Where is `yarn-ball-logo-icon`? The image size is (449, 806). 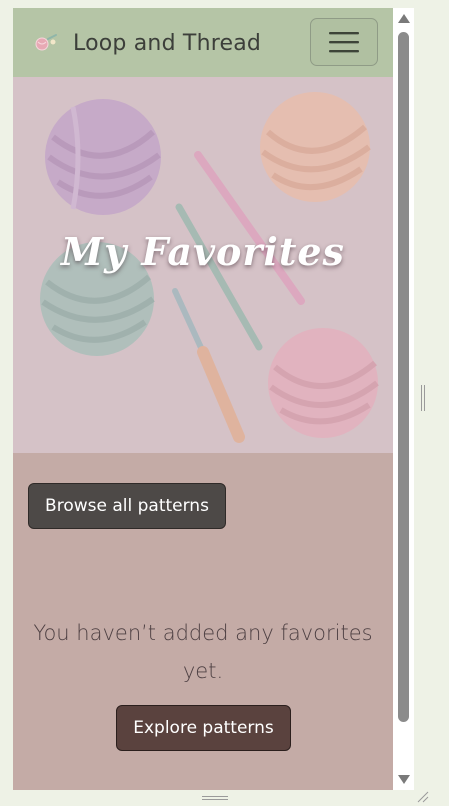
yarn-ball-logo-icon is located at coordinates (46, 42).